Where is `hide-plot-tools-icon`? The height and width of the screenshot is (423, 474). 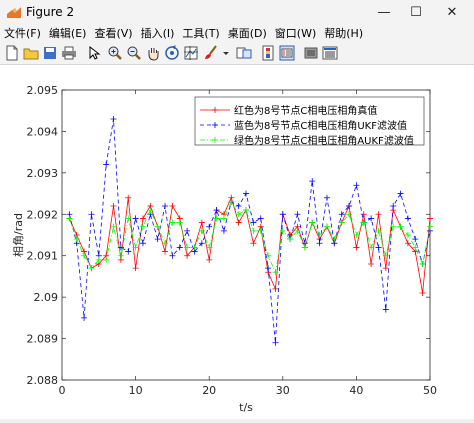
hide-plot-tools-icon is located at coordinates (311, 53).